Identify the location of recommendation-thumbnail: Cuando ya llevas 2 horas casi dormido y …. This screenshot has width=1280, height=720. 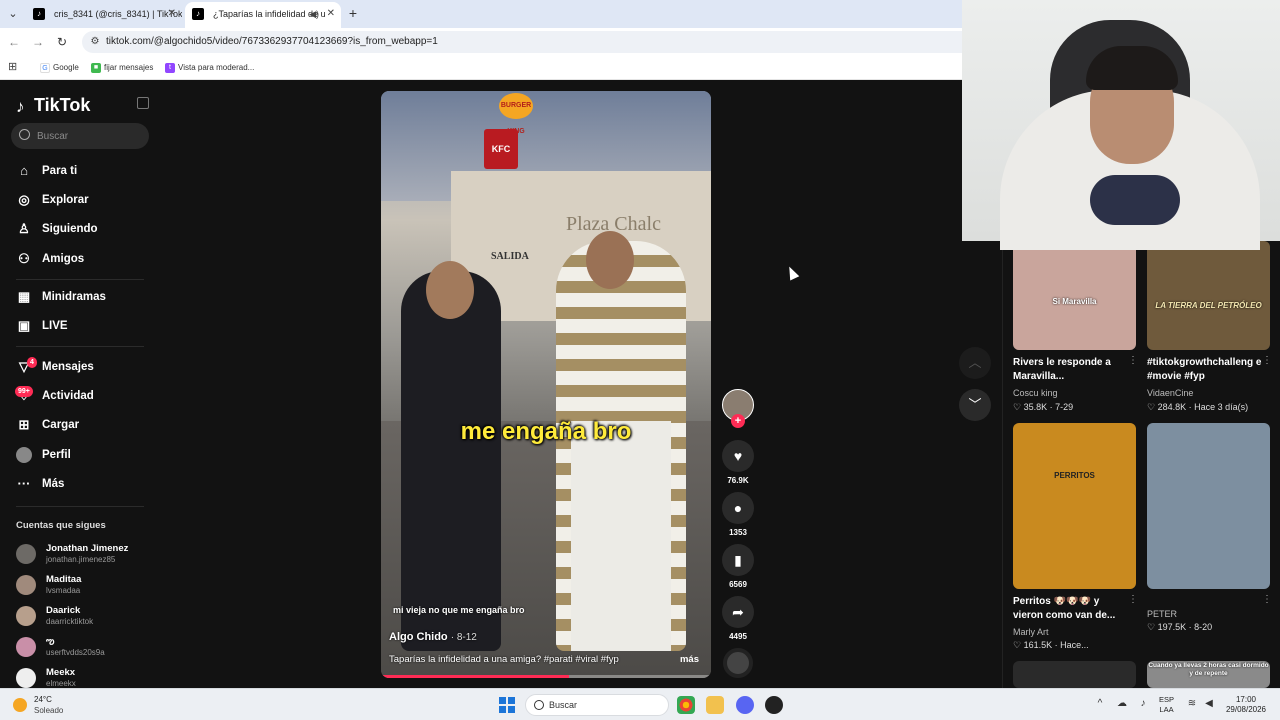
(1208, 674).